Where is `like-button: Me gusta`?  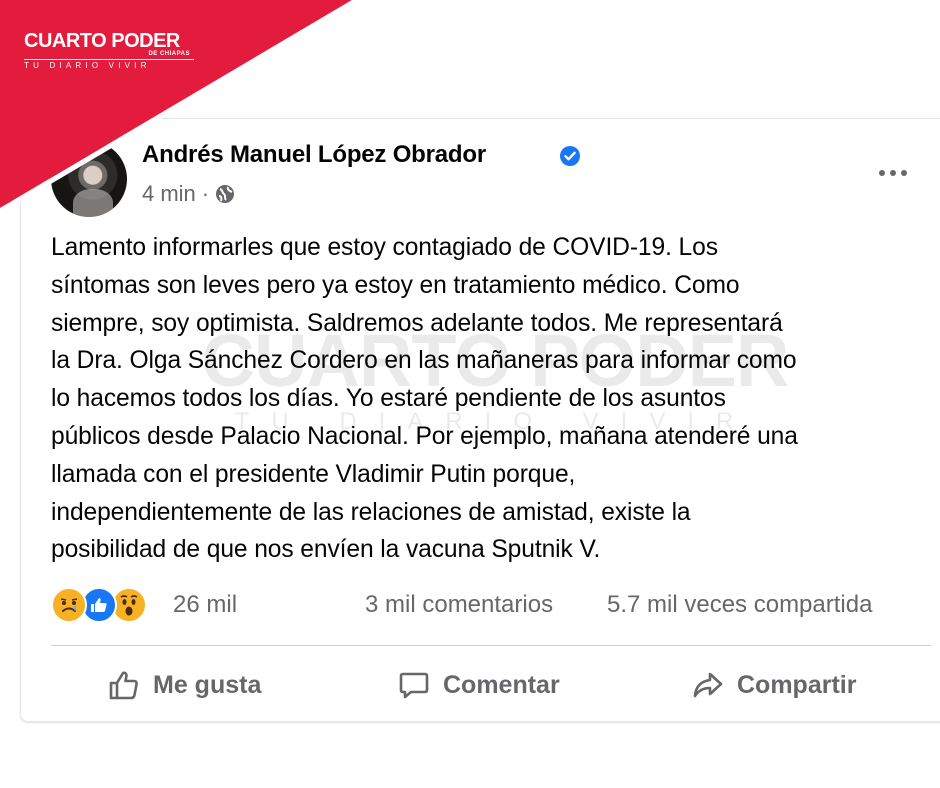
like-button: Me gusta is located at coordinates (184, 685).